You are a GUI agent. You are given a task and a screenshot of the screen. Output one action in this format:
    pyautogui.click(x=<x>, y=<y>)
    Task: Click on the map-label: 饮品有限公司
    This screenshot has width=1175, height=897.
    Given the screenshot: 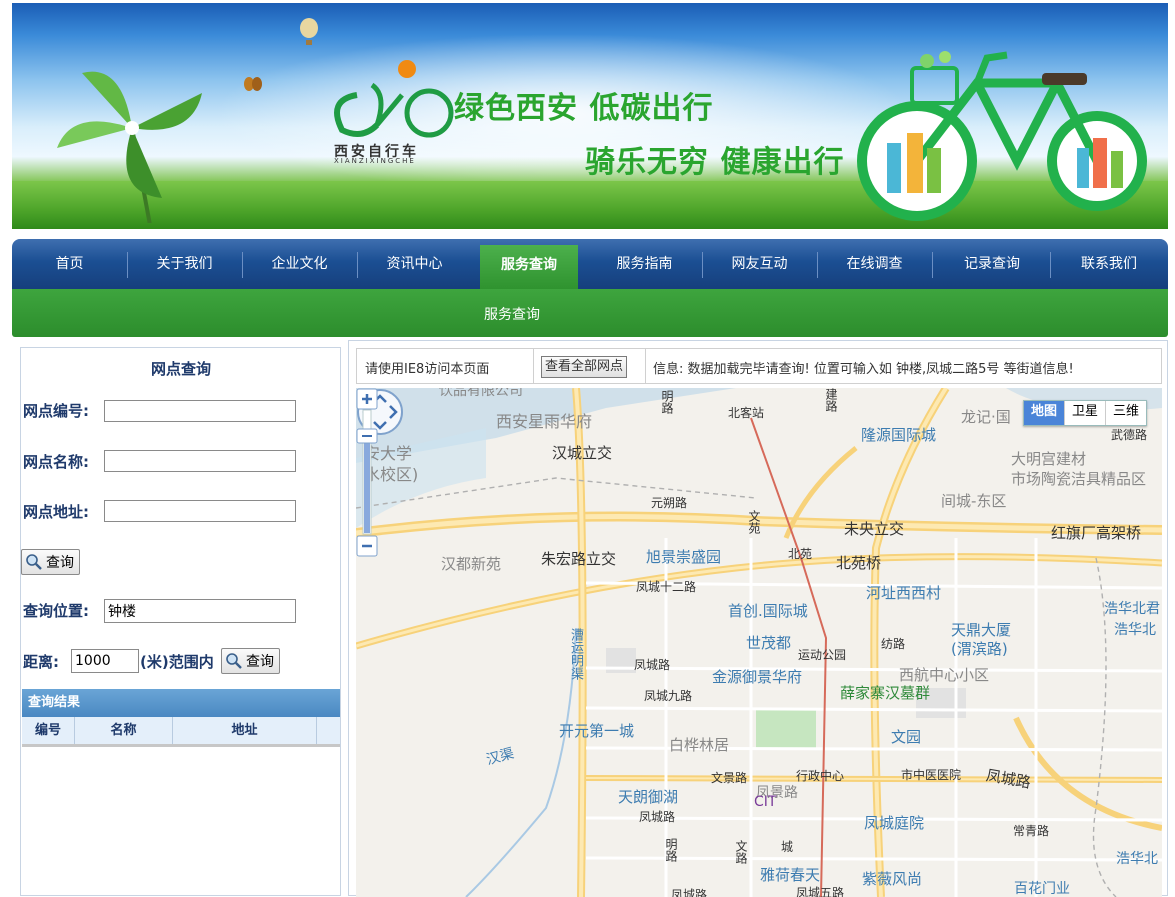 What is the action you would take?
    pyautogui.click(x=481, y=393)
    